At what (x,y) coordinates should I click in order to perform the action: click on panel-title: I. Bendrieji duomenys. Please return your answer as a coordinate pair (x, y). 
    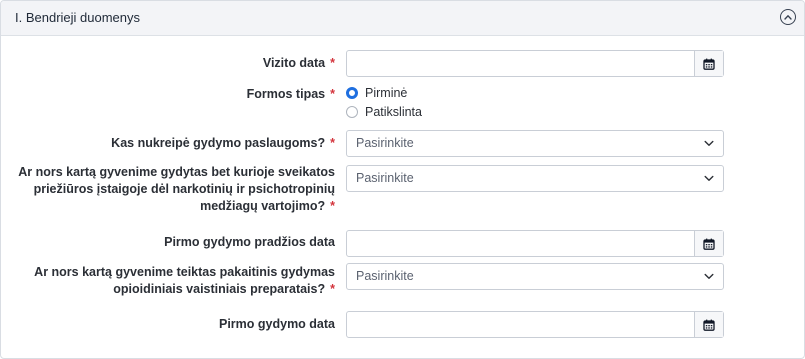
    Looking at the image, I should click on (78, 17).